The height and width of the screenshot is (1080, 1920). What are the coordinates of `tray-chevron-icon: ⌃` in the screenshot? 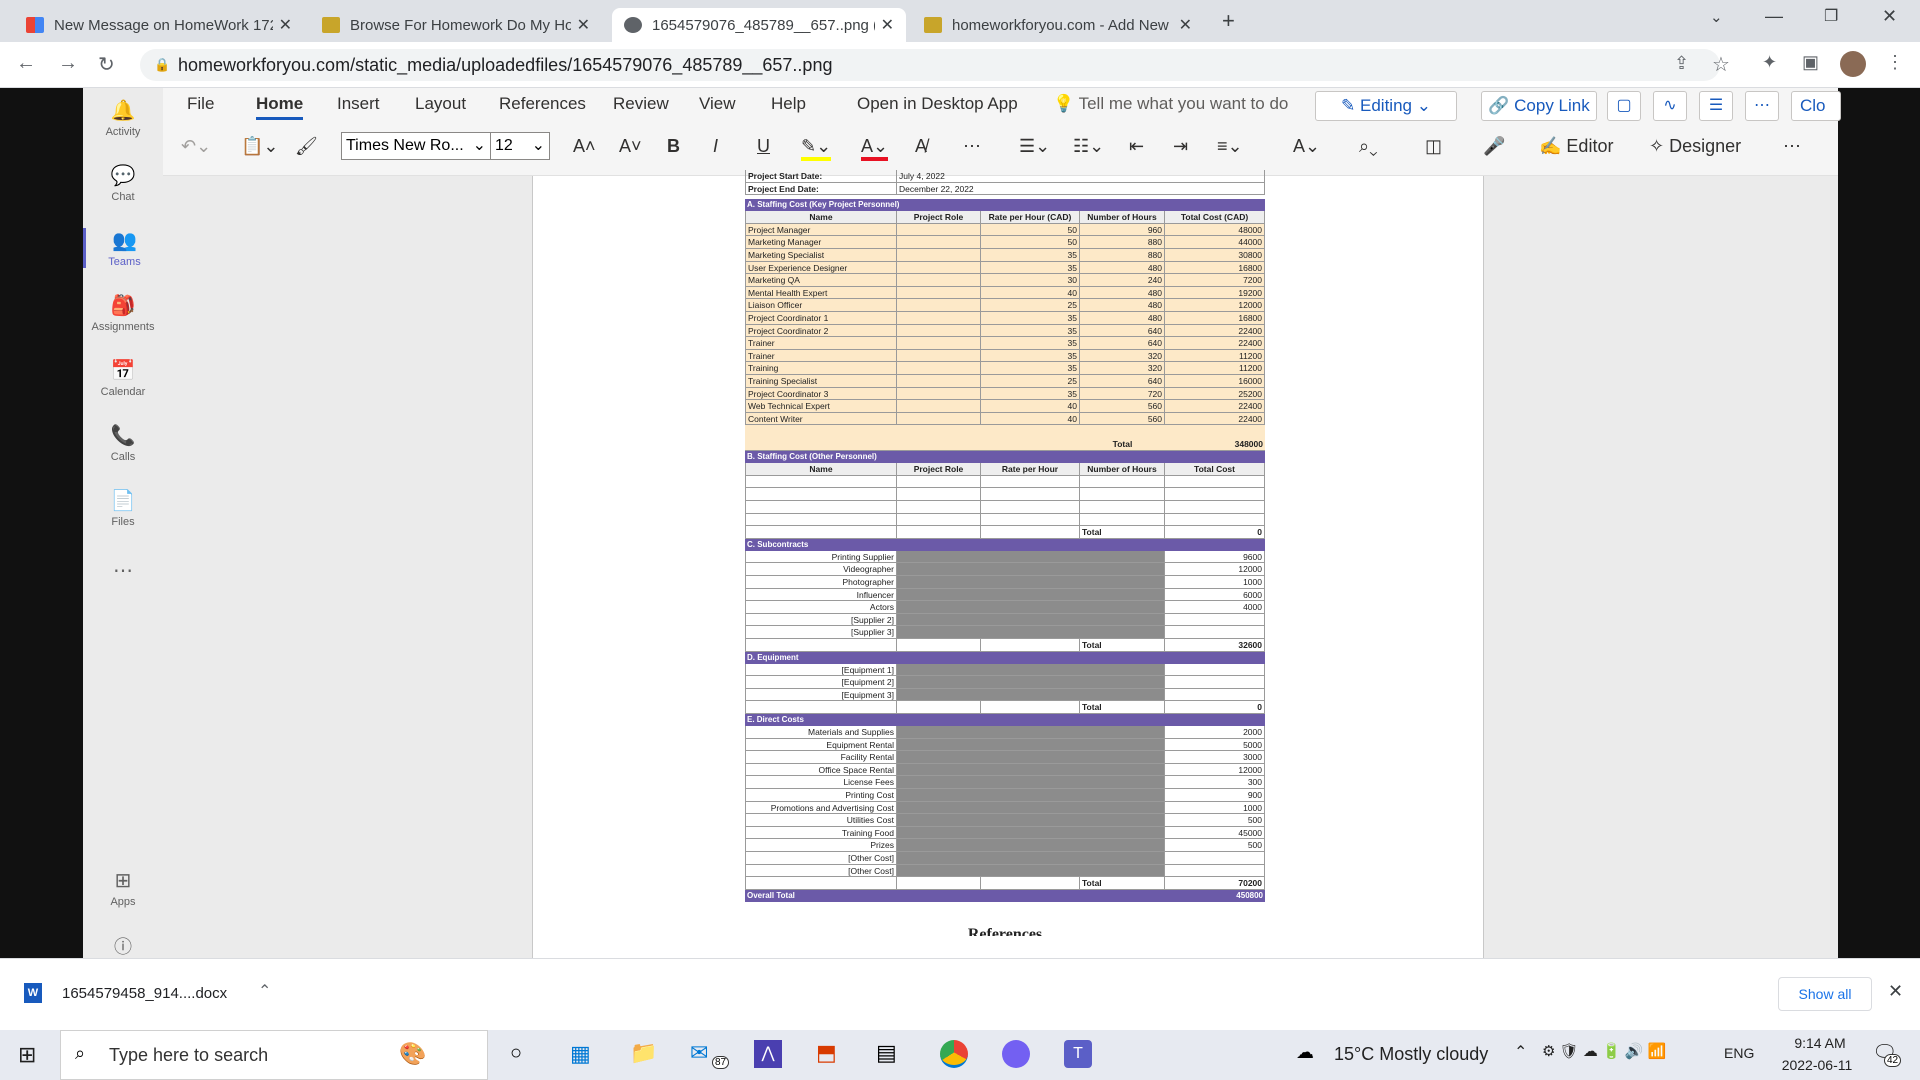 It's located at (1520, 1052).